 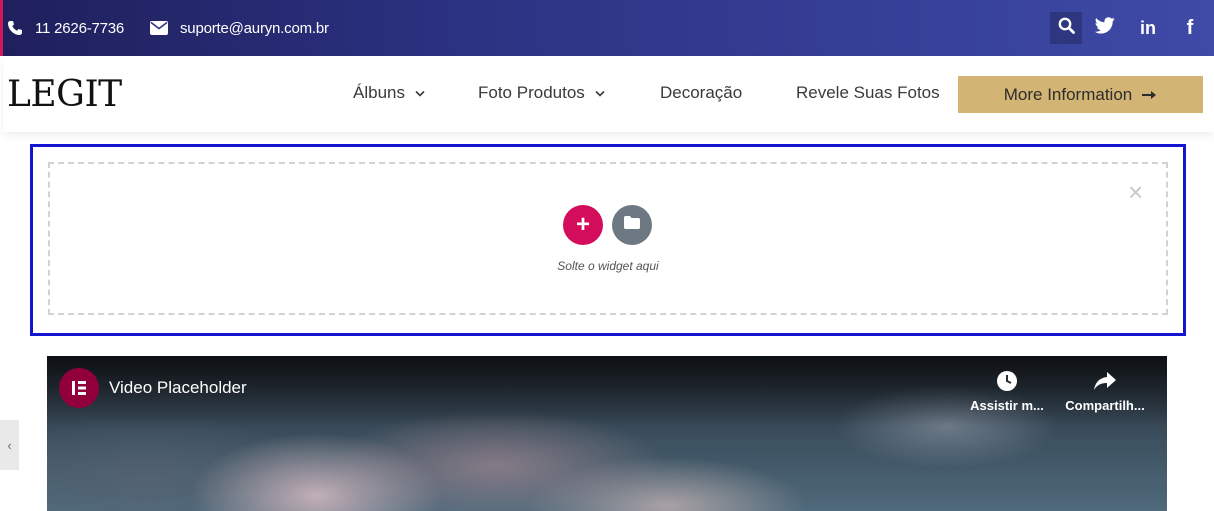 I want to click on linkedin-icon: in, so click(x=1148, y=27).